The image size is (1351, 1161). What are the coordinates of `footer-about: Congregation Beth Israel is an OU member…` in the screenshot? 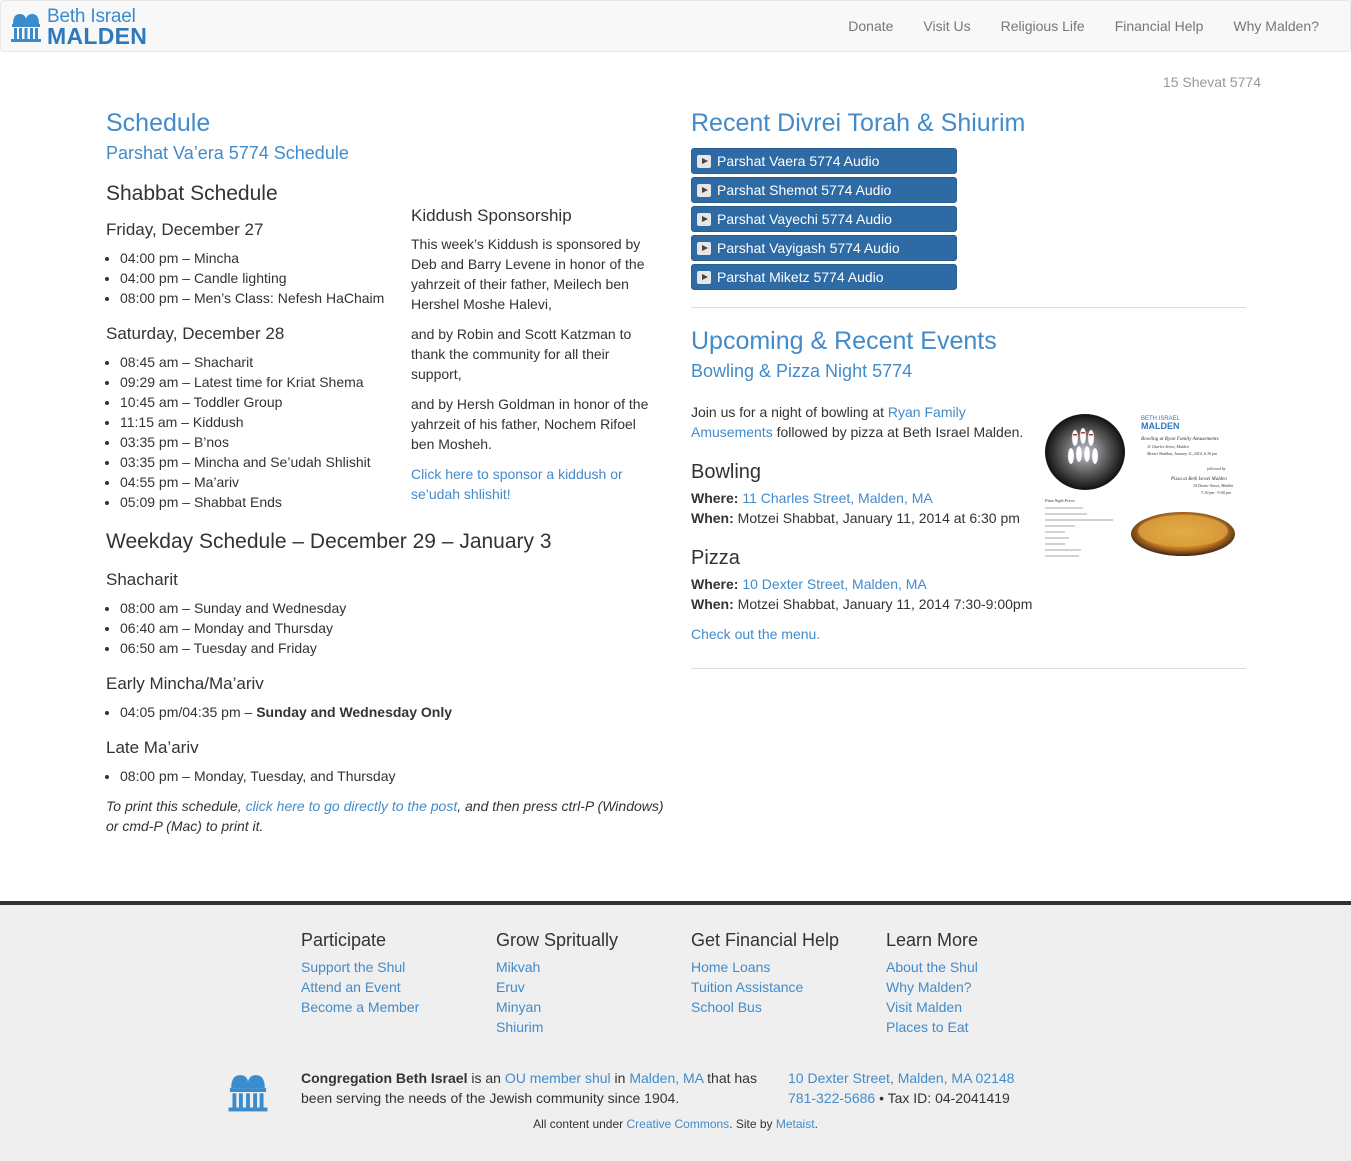 It's located at (531, 1088).